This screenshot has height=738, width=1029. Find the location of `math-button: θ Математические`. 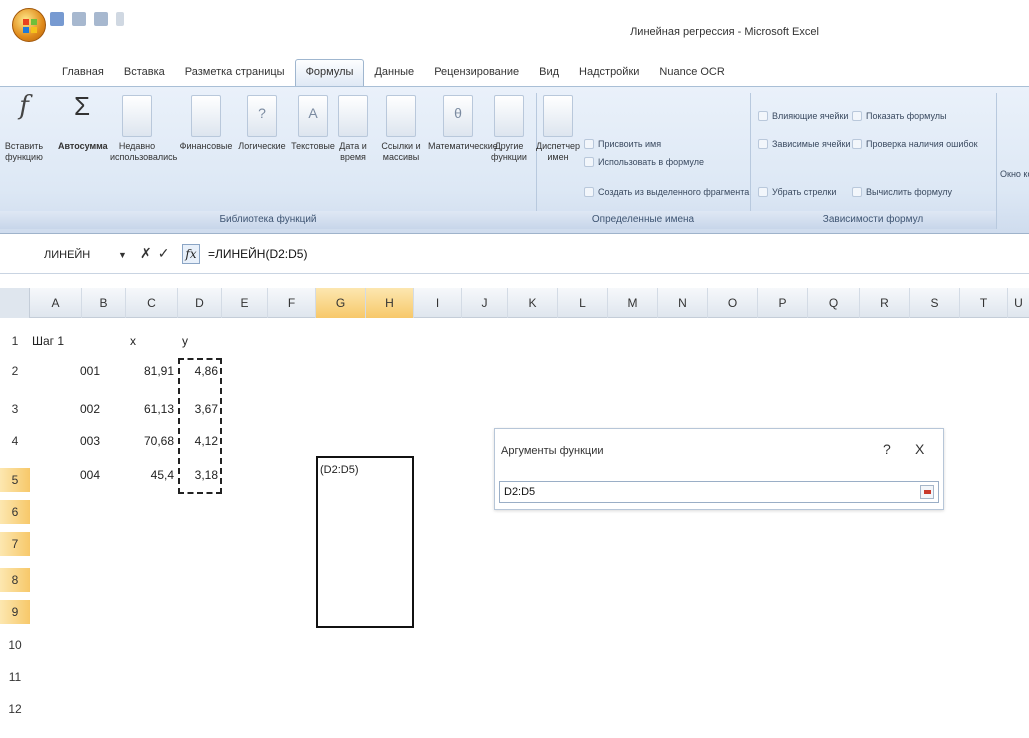

math-button: θ Математические is located at coordinates (463, 123).